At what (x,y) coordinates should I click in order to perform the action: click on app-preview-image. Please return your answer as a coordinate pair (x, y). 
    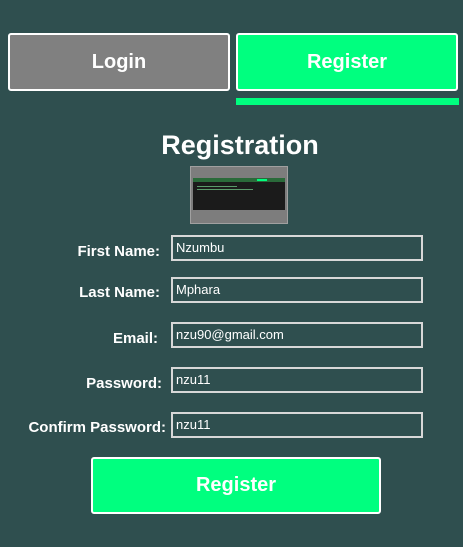
    Looking at the image, I should click on (239, 195).